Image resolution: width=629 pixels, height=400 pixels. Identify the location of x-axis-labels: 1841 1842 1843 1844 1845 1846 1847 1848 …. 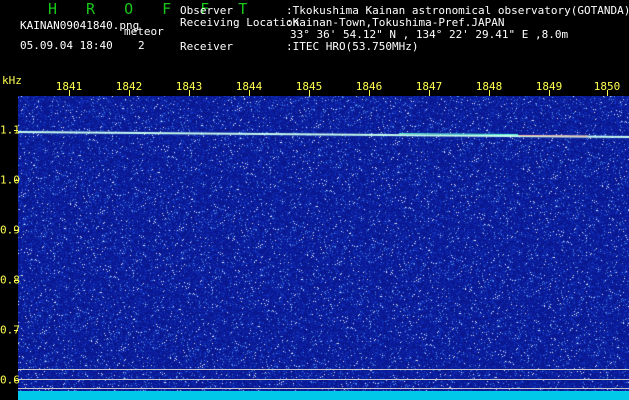
(314, 87).